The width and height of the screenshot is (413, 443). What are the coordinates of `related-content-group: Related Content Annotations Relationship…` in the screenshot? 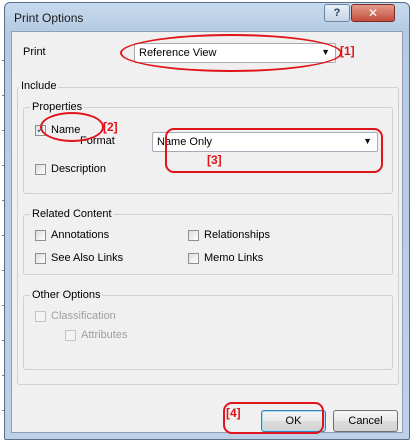 It's located at (208, 241).